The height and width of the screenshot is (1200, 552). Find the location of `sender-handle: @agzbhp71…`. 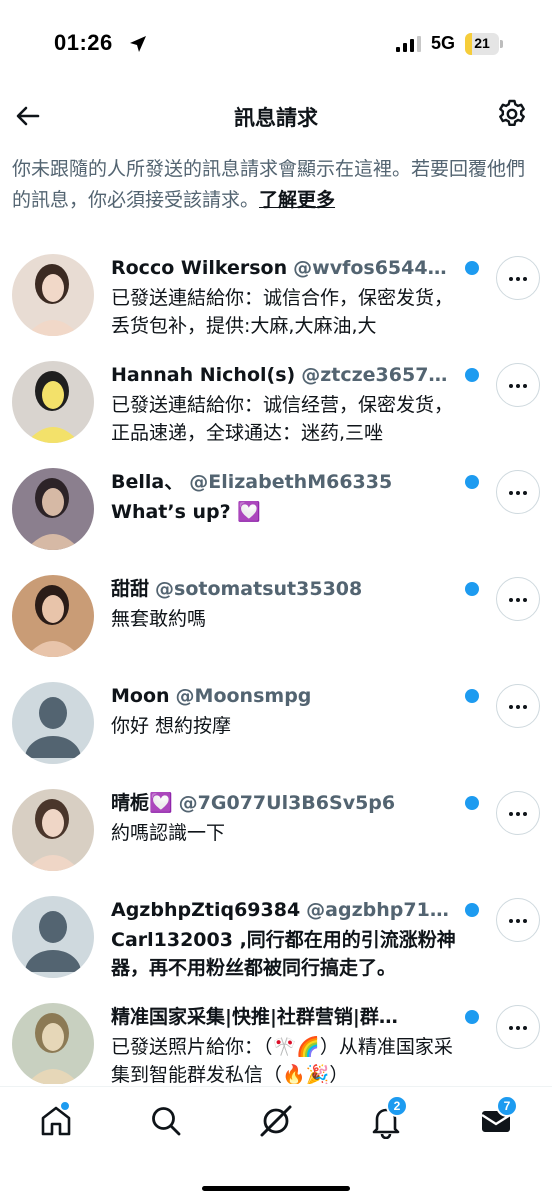

sender-handle: @agzbhp71… is located at coordinates (377, 910).